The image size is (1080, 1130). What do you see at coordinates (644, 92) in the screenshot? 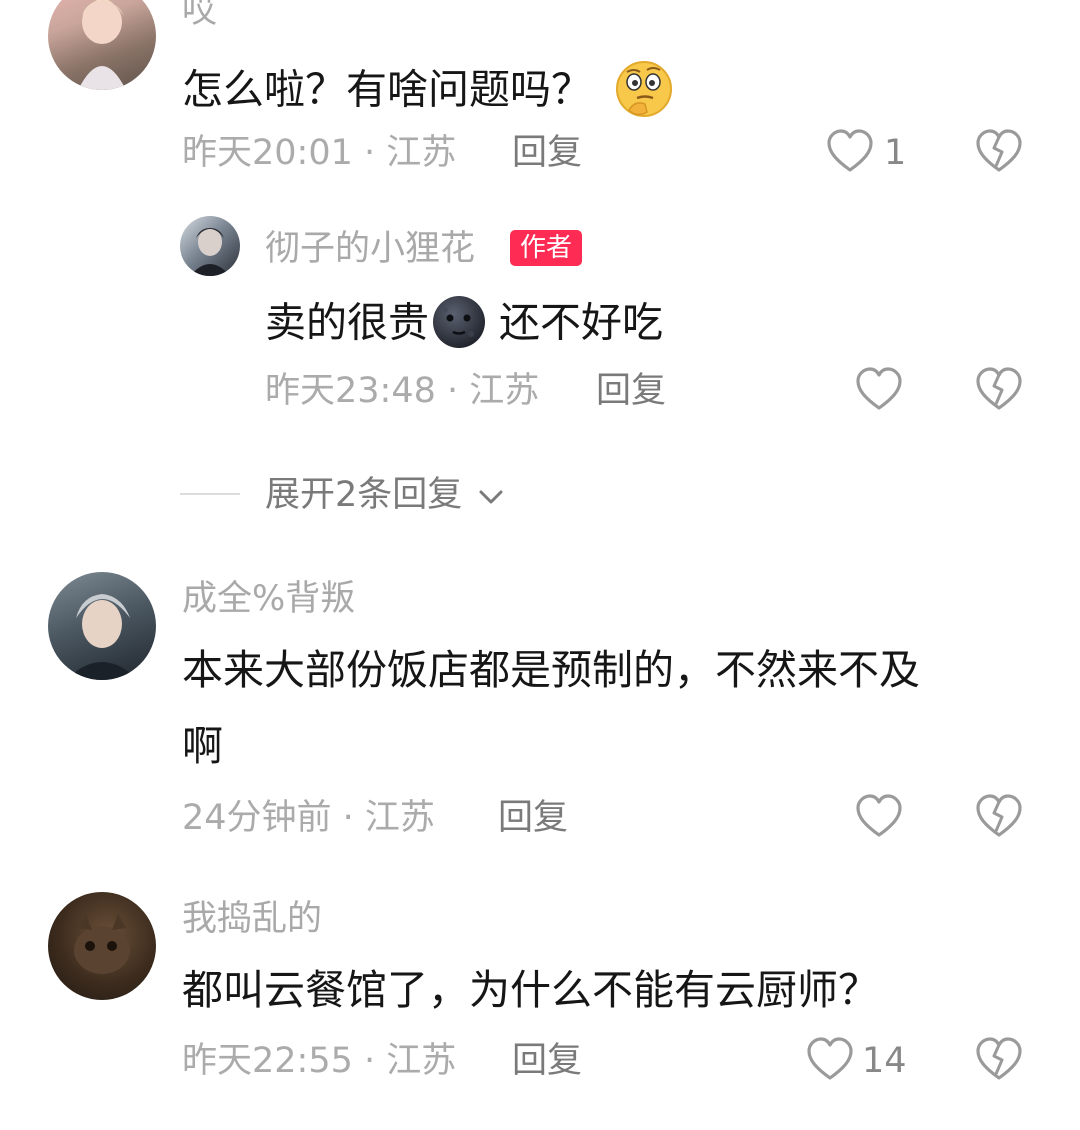
I see `thinking-face-emoji` at bounding box center [644, 92].